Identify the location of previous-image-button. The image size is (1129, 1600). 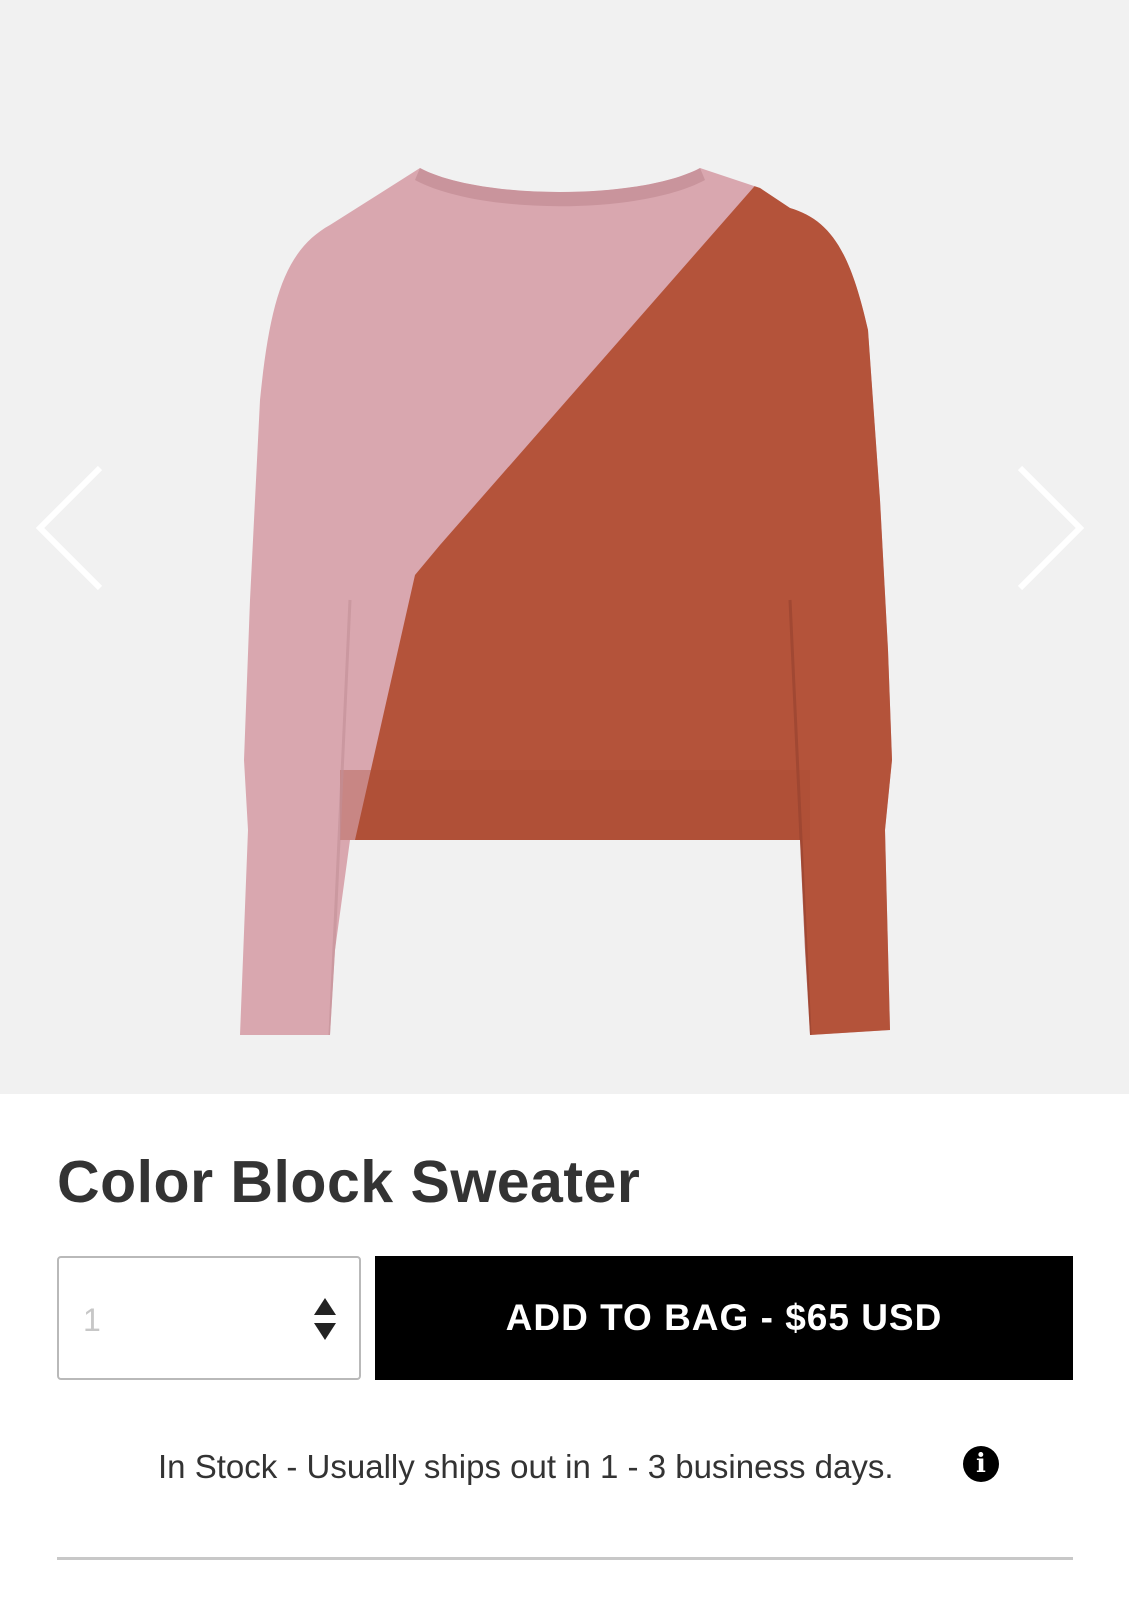
(70, 528).